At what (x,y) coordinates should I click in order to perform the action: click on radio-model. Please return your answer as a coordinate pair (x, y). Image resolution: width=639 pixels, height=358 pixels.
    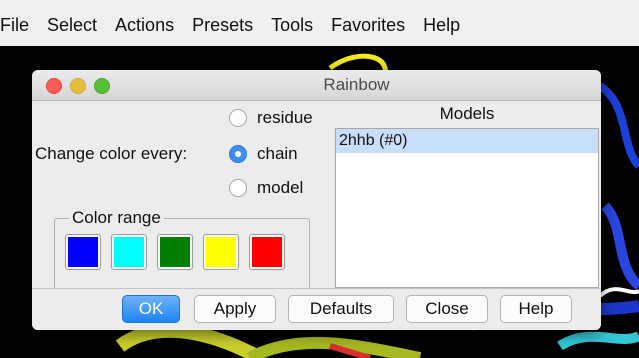
    Looking at the image, I should click on (238, 188).